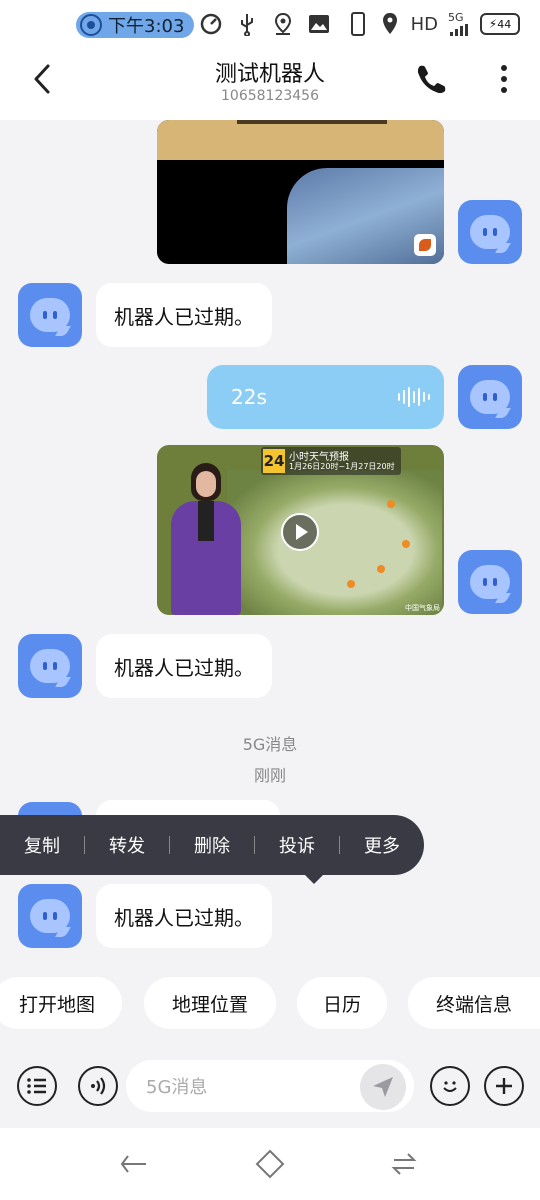 This screenshot has width=540, height=1200. What do you see at coordinates (269, 775) in the screenshot?
I see `system-timestamp: 刚刚` at bounding box center [269, 775].